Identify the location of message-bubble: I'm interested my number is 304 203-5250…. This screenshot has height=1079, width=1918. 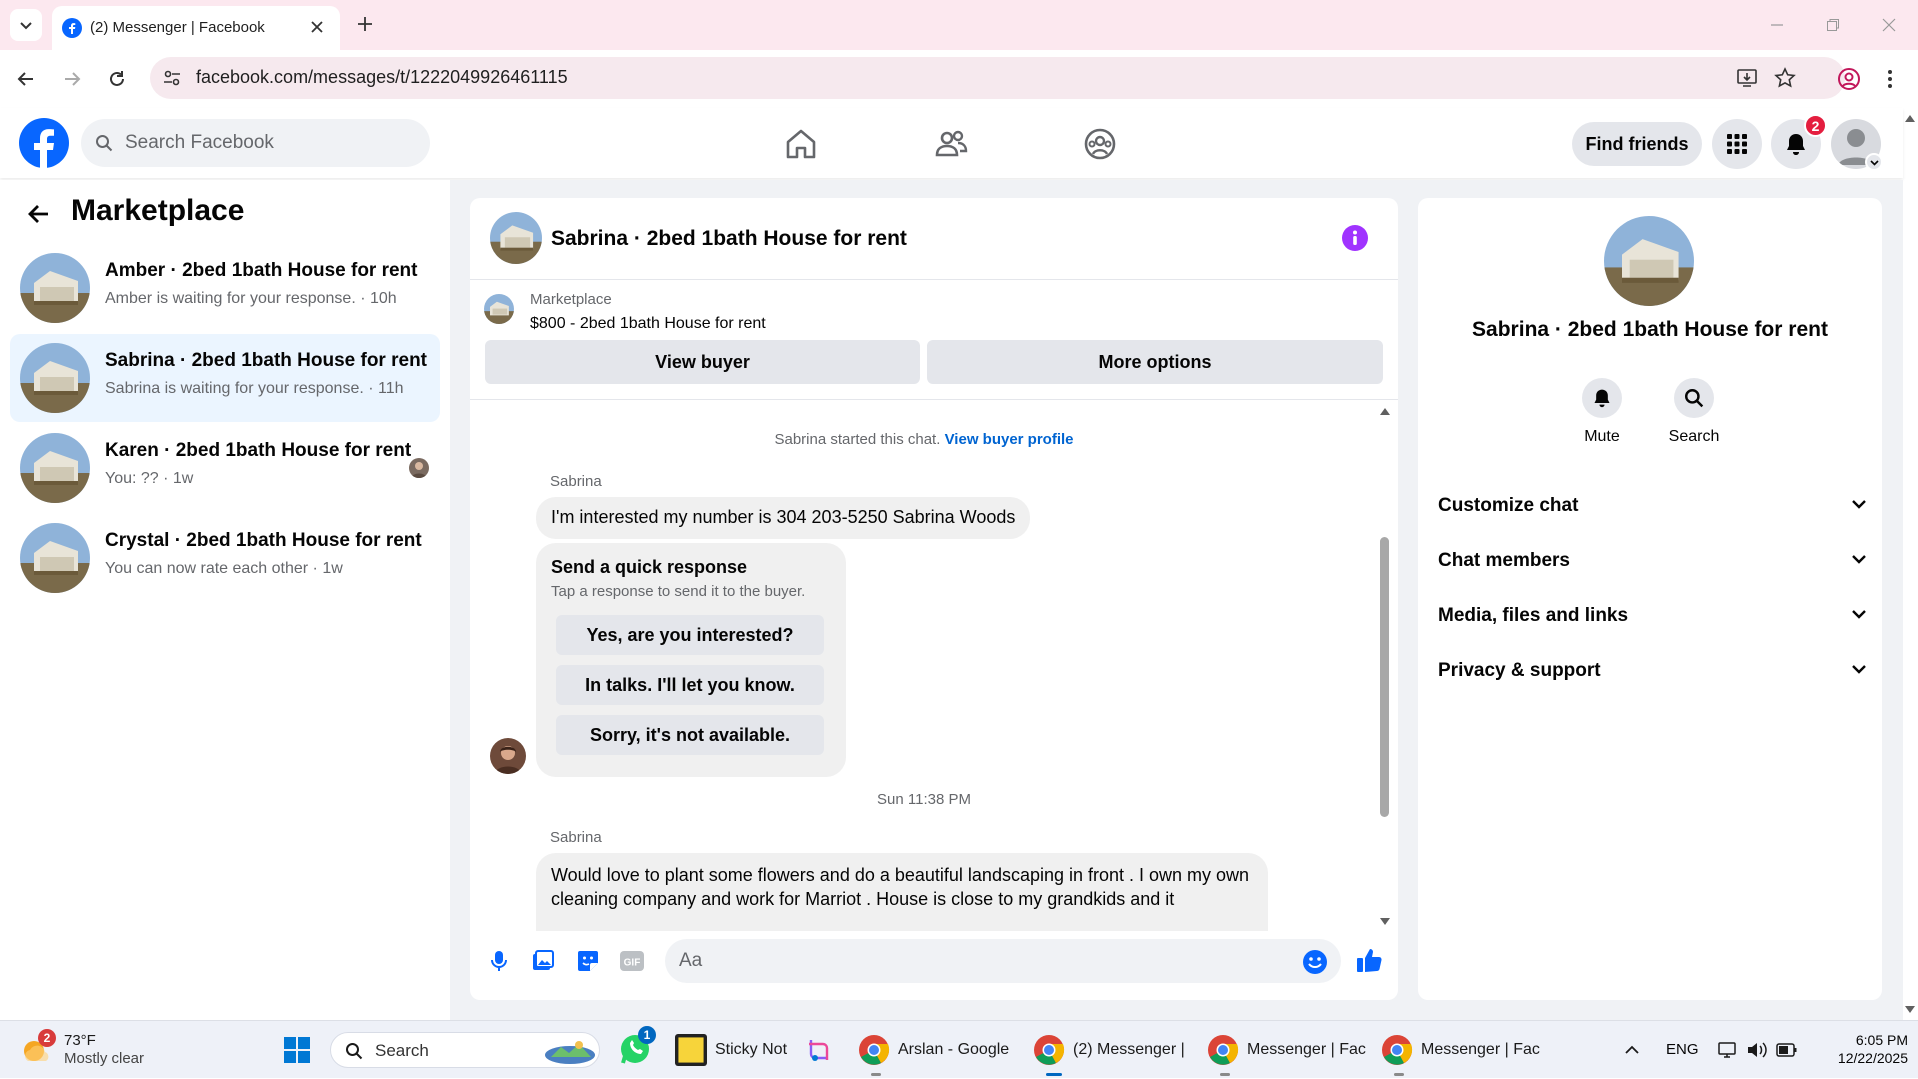
(783, 518).